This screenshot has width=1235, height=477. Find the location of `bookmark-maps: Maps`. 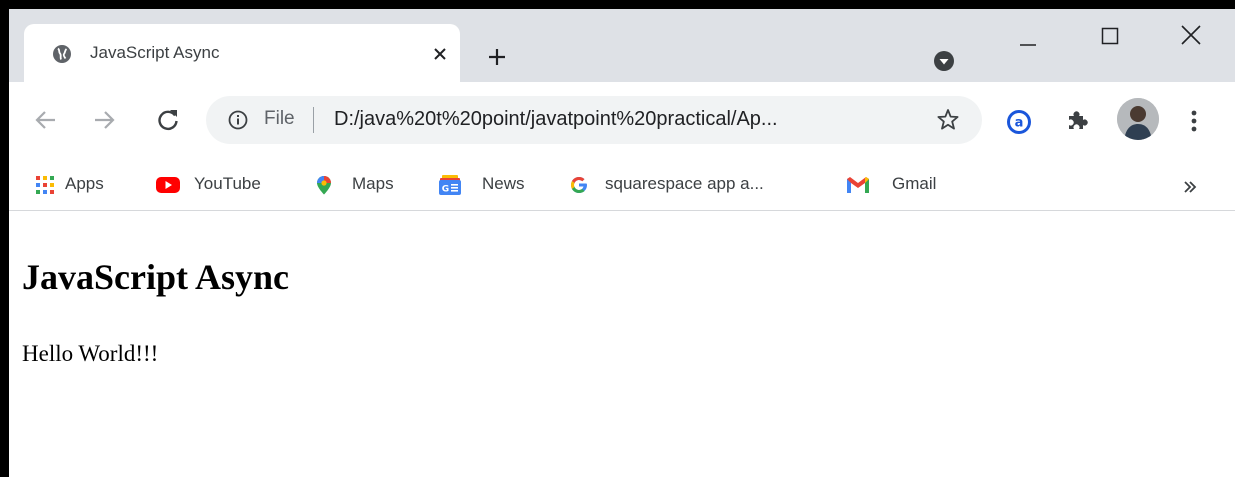

bookmark-maps: Maps is located at coordinates (361, 184).